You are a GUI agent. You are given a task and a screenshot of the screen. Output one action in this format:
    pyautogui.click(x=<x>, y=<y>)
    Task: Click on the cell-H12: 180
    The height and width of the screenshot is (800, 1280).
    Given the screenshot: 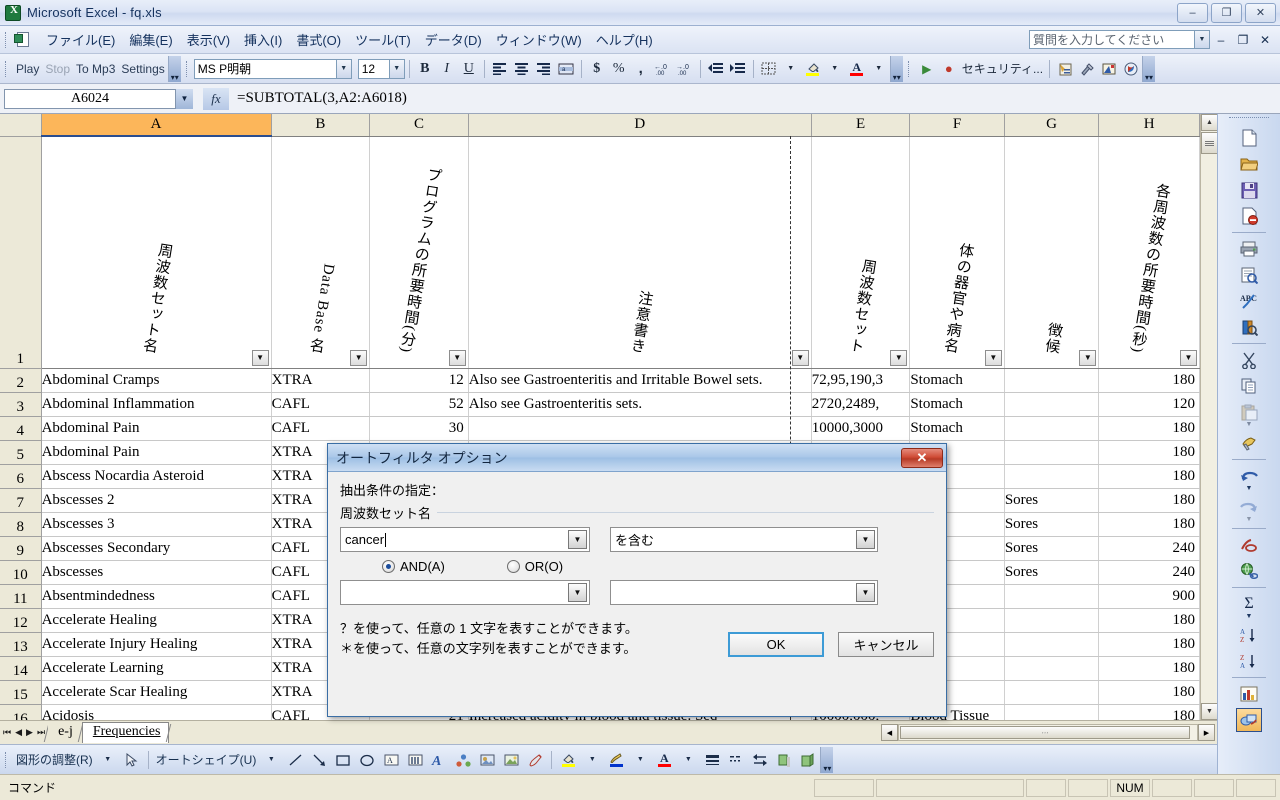 What is the action you would take?
    pyautogui.click(x=1149, y=620)
    